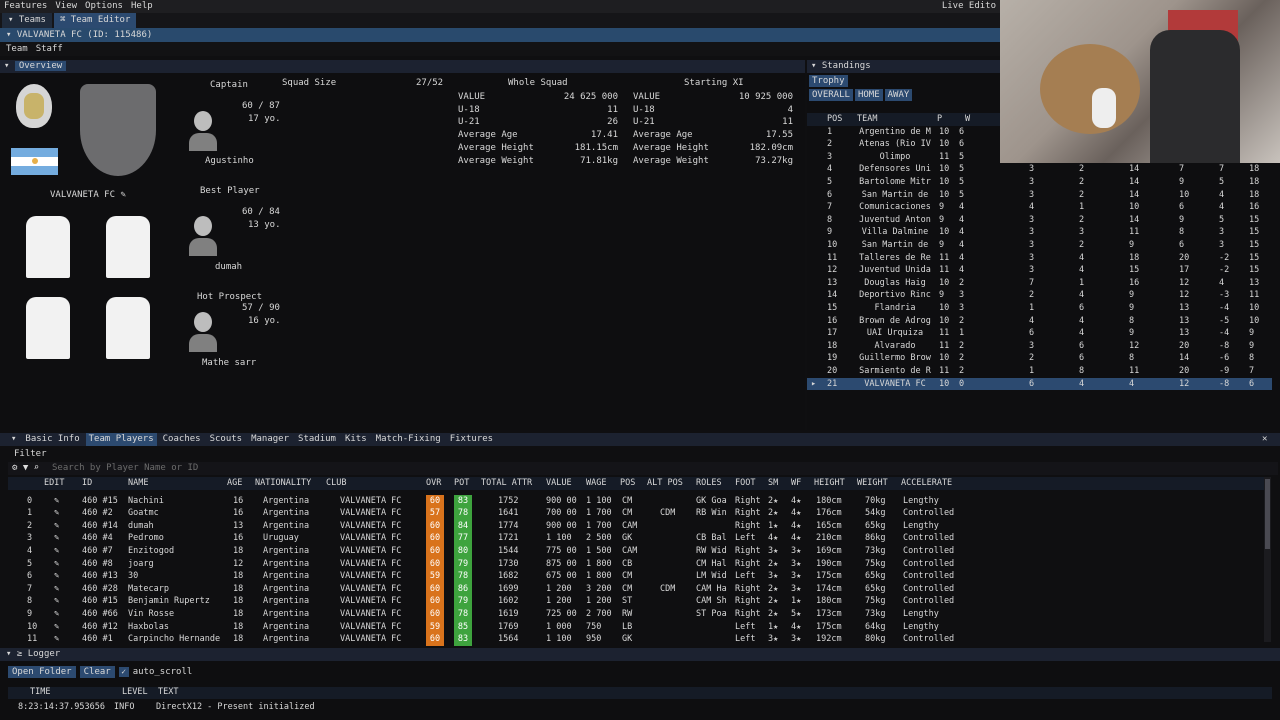 The height and width of the screenshot is (720, 1280). Describe the element at coordinates (1264, 439) in the screenshot. I see `close-icon: ✕` at that location.